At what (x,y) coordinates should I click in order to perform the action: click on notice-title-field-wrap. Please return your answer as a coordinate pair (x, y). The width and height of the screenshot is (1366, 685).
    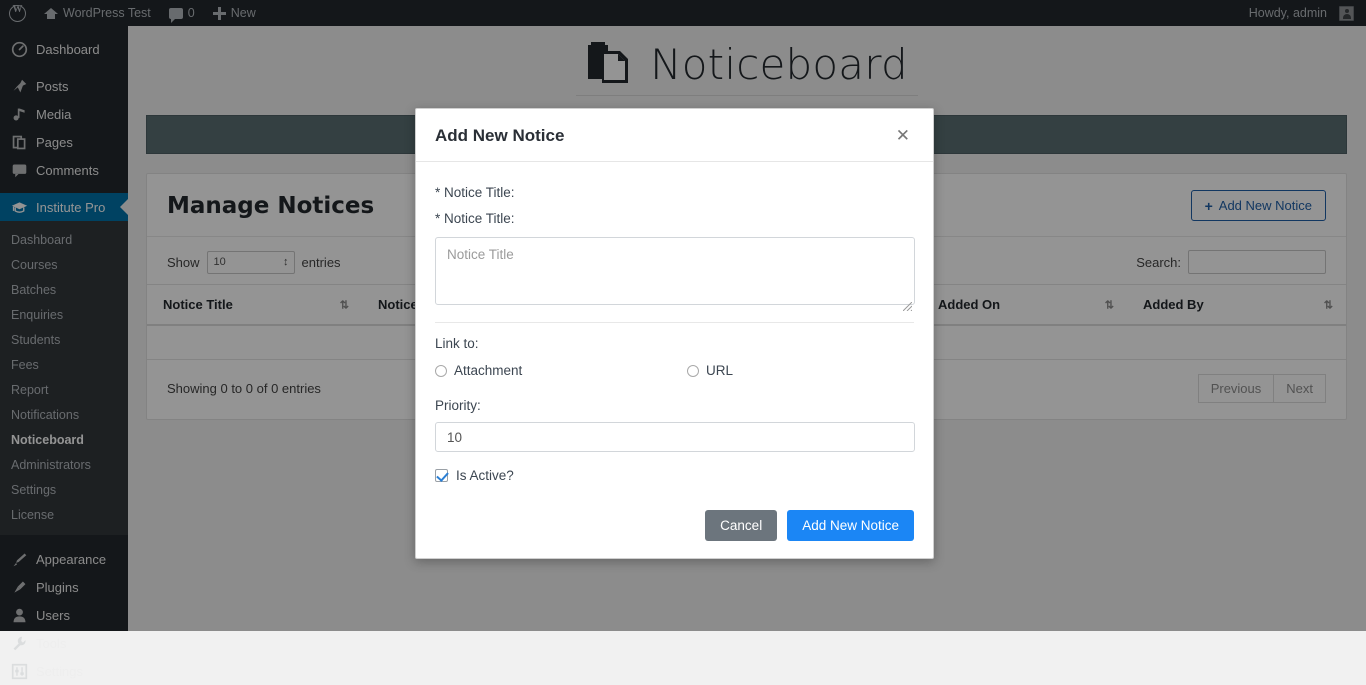
    Looking at the image, I should click on (675, 274).